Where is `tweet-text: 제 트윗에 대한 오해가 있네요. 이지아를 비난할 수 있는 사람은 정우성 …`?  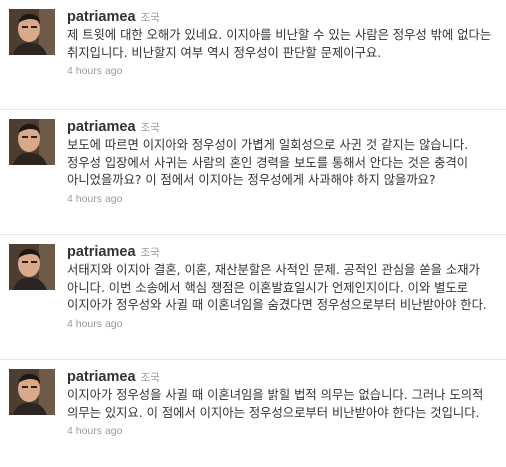 tweet-text: 제 트윗에 대한 오해가 있네요. 이지아를 비난할 수 있는 사람은 정우성 … is located at coordinates (279, 44).